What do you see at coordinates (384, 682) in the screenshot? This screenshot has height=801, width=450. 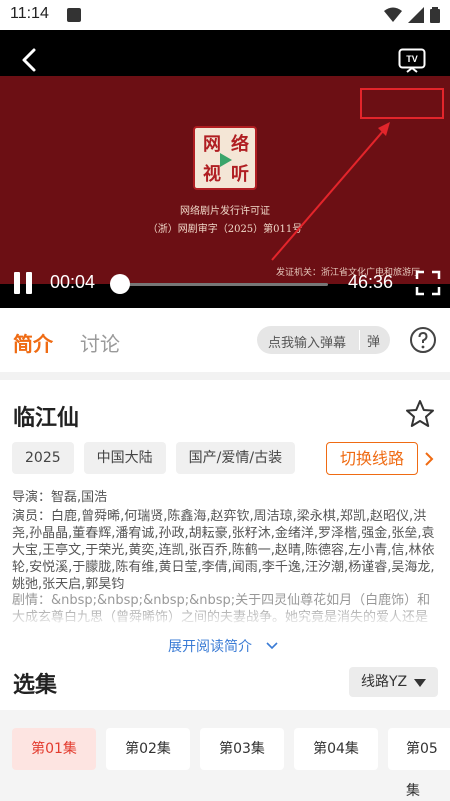 I see `route-label: 线路YZ` at bounding box center [384, 682].